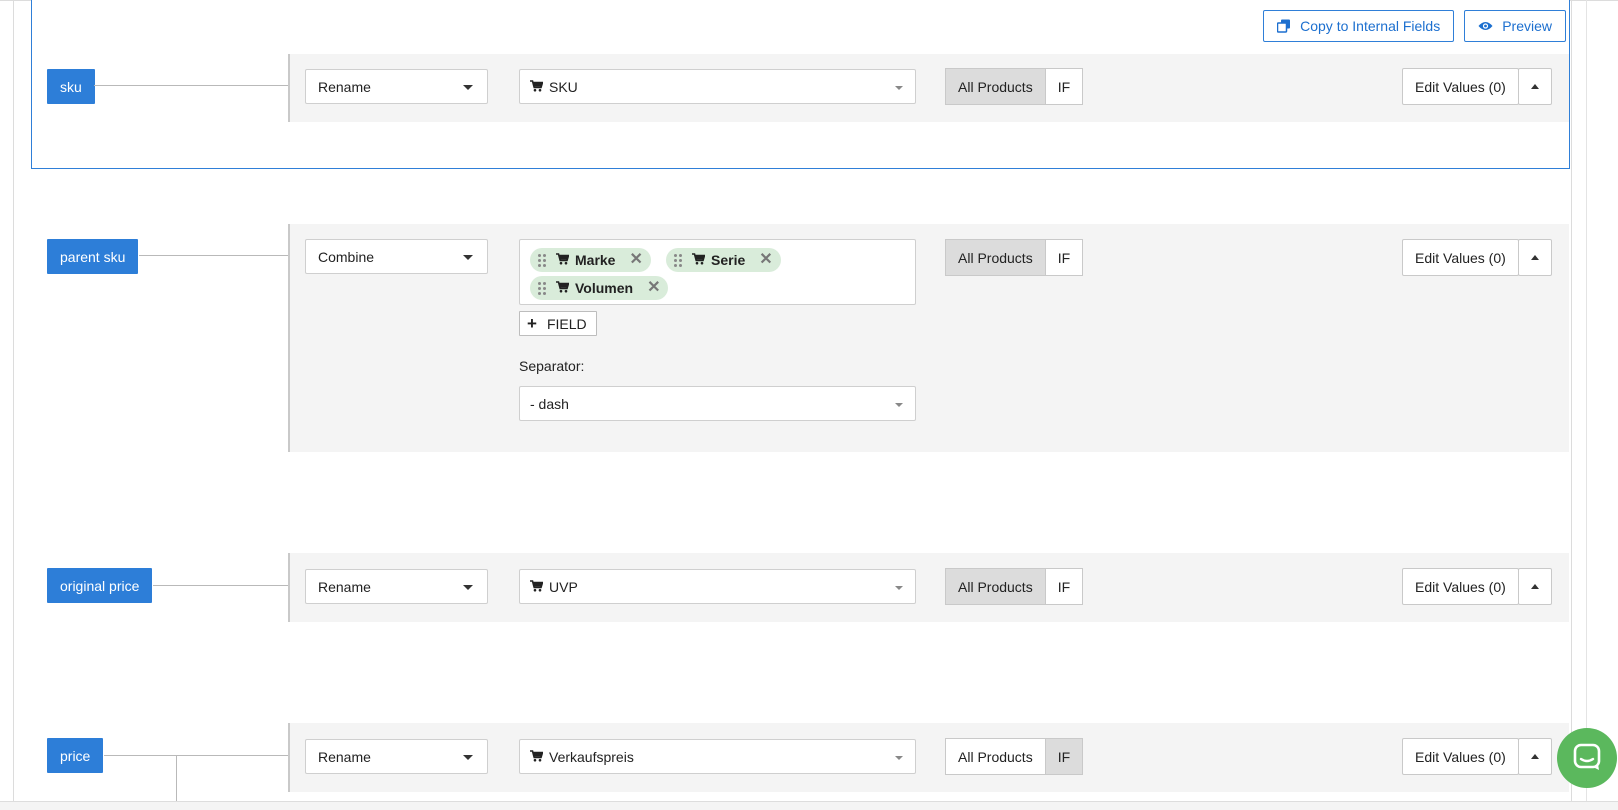 This screenshot has width=1618, height=810. I want to click on source-field-select: Verkaufspreis, so click(717, 756).